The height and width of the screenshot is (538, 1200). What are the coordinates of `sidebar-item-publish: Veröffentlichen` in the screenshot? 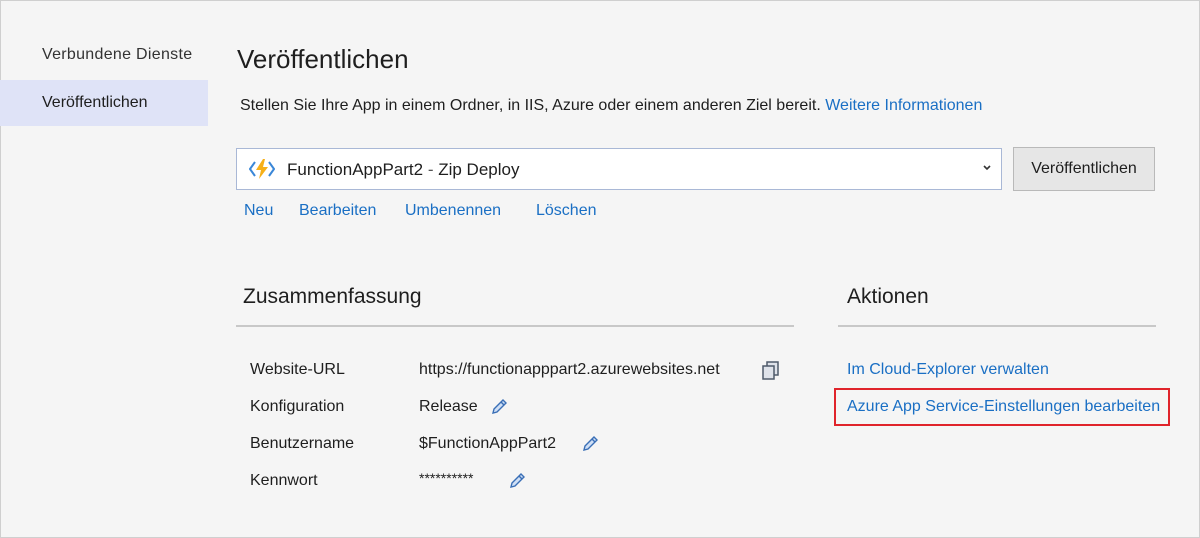 It's located at (104, 103).